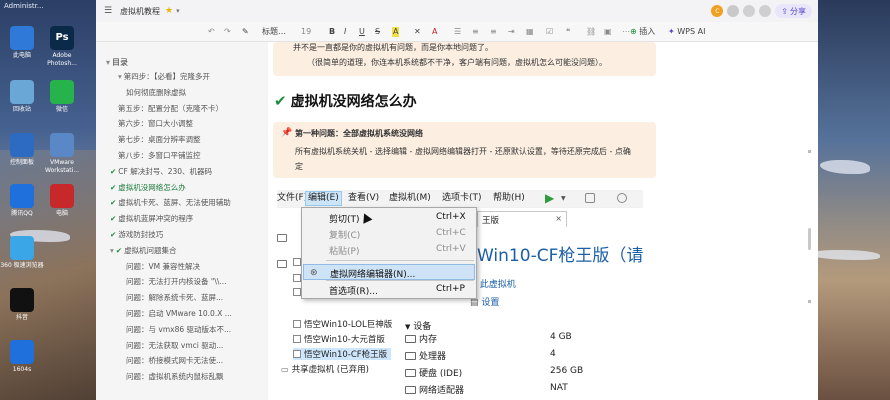  What do you see at coordinates (433, 372) in the screenshot?
I see `vm-device-row: 硬盘 (IDE)` at bounding box center [433, 372].